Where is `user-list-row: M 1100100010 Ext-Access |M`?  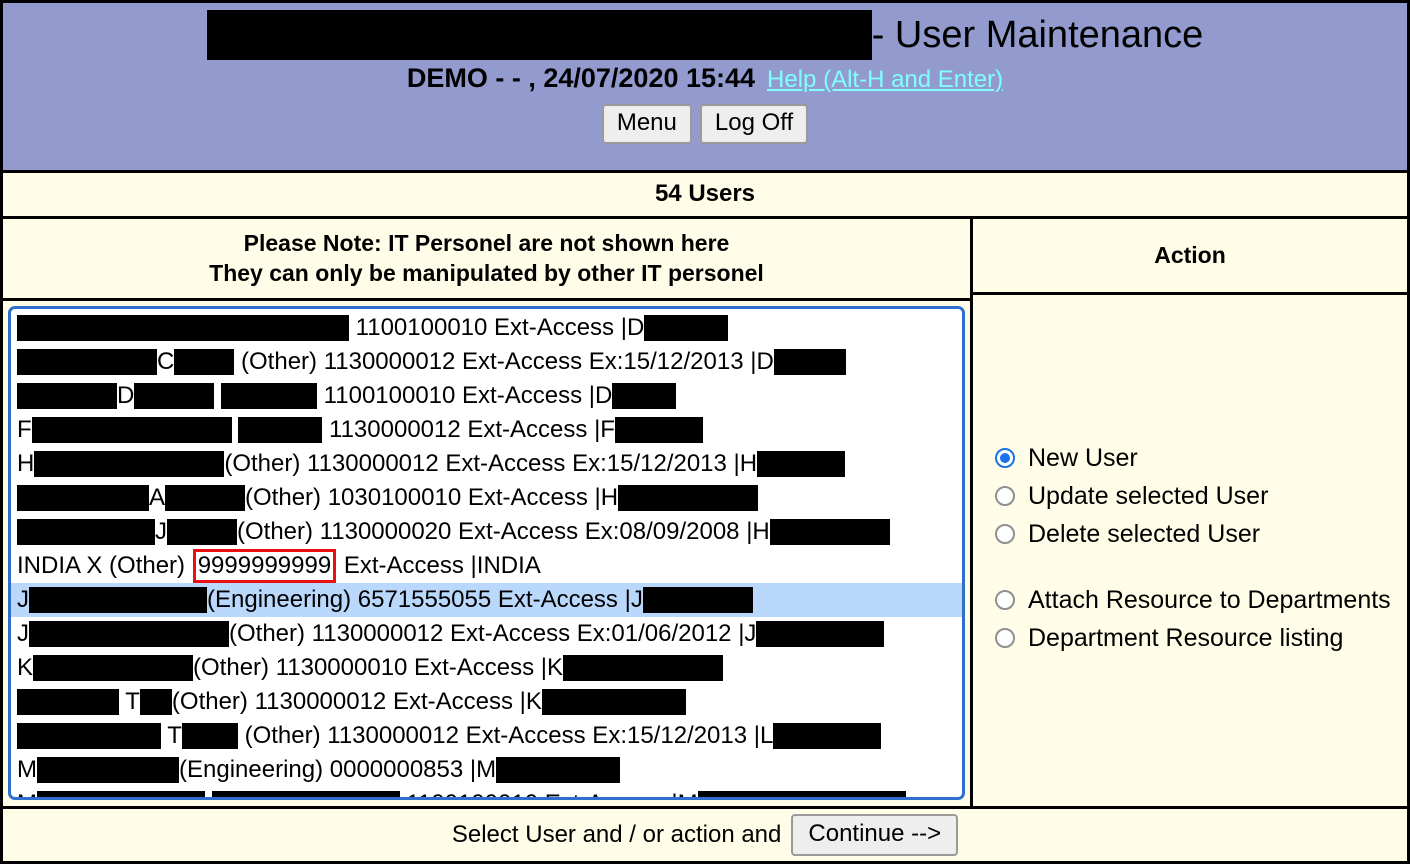 user-list-row: M 1100100010 Ext-Access |M is located at coordinates (486, 792).